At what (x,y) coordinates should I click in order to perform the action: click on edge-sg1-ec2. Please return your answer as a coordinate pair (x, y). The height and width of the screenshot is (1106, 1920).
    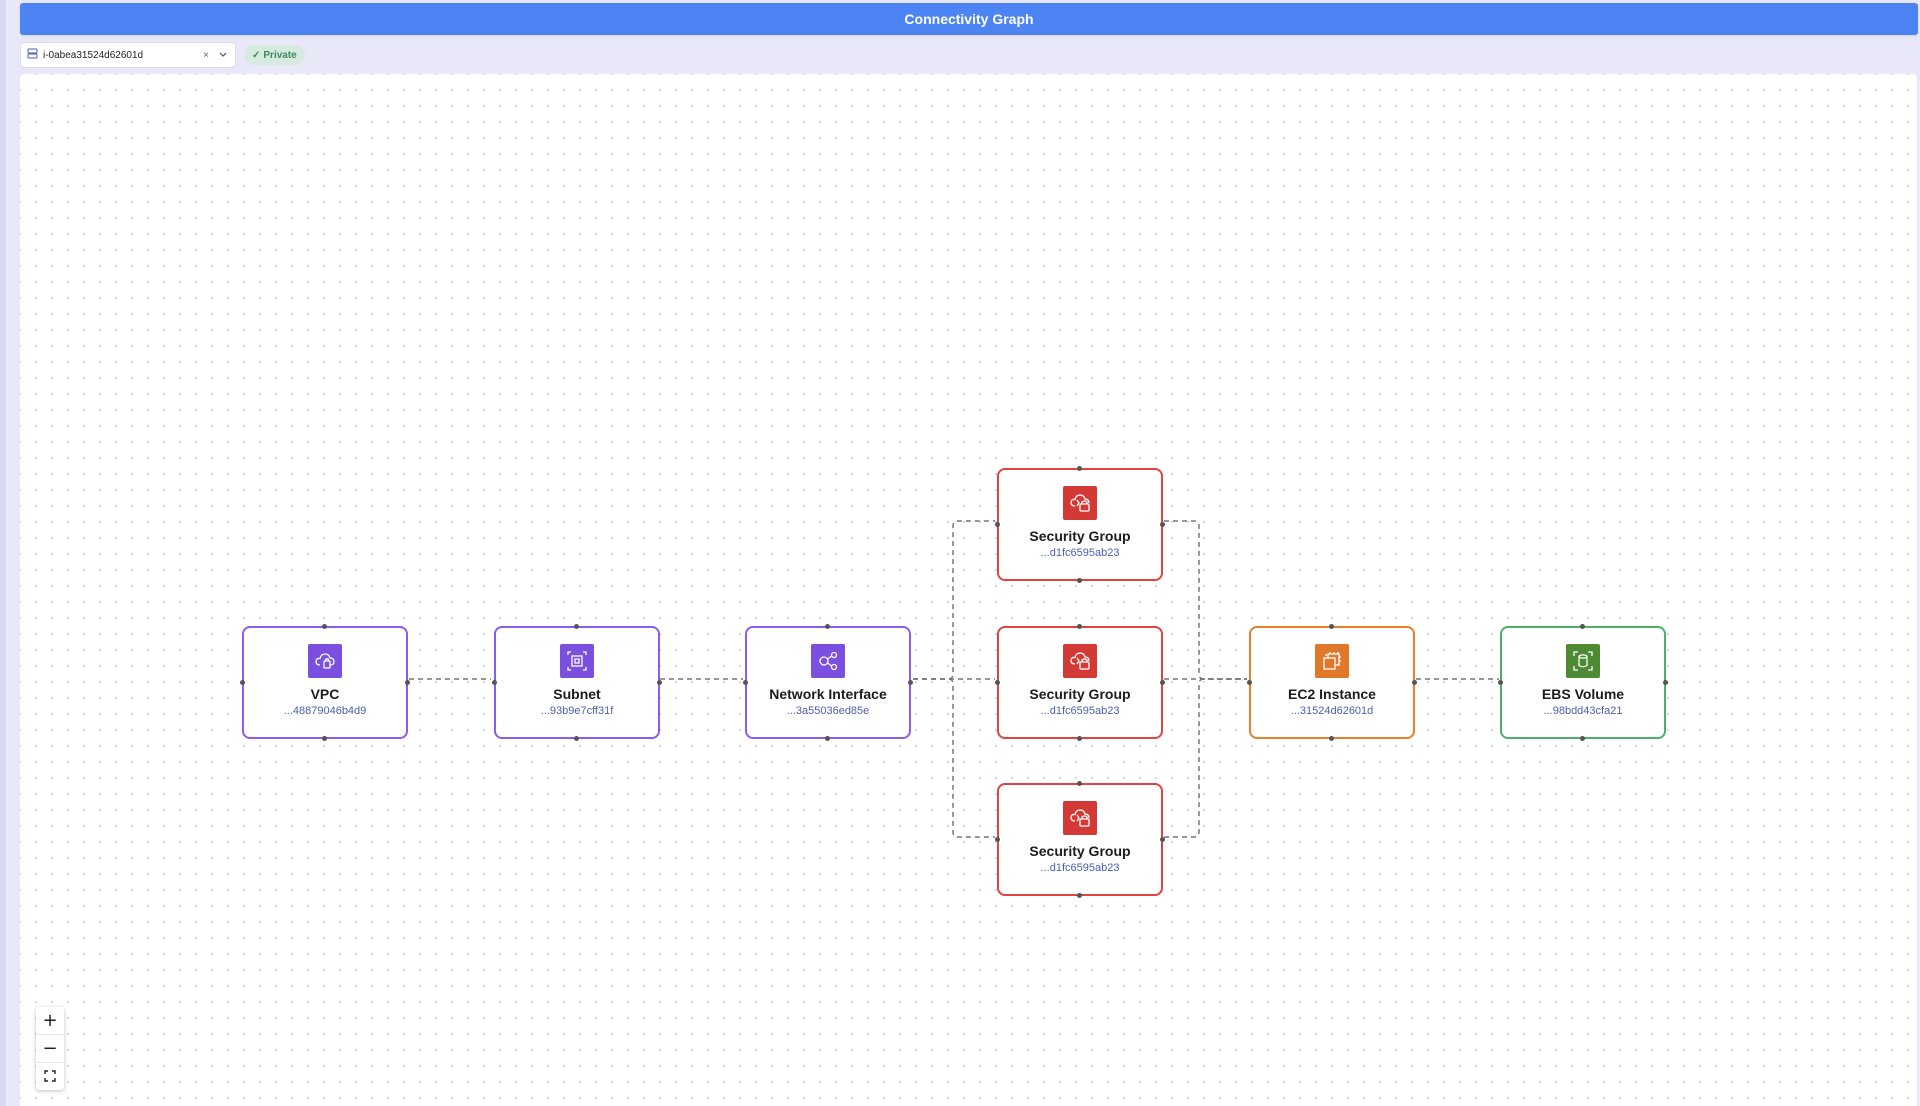
    Looking at the image, I should click on (1205, 600).